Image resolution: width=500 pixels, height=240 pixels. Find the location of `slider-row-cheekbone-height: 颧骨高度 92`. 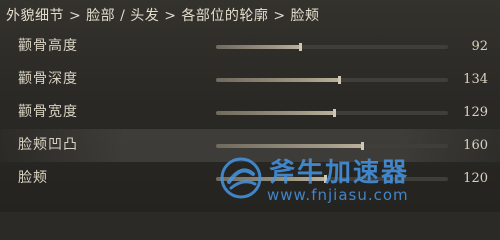

slider-row-cheekbone-height: 颧骨高度 92 is located at coordinates (250, 46).